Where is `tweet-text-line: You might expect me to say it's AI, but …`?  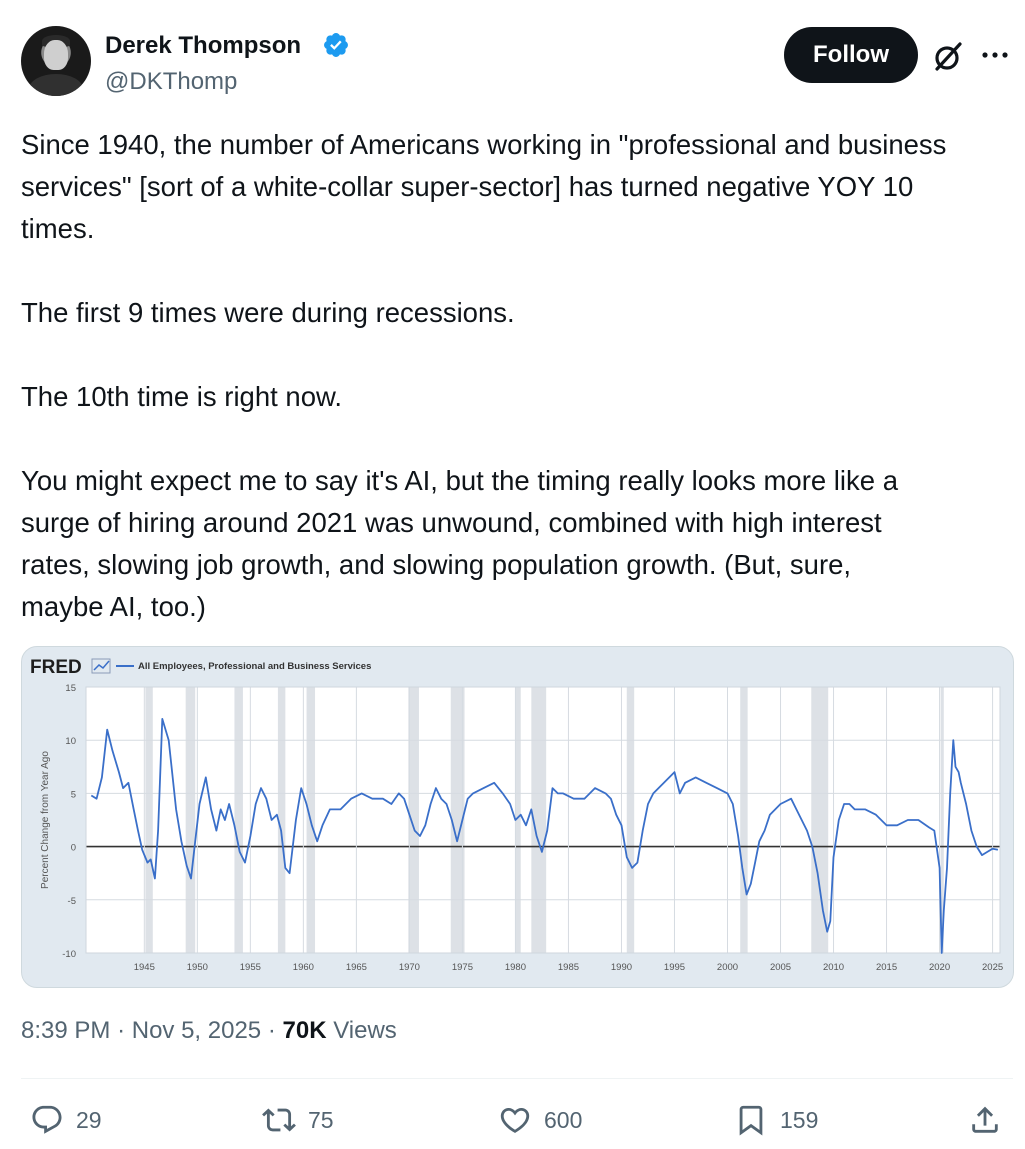 tweet-text-line: You might expect me to say it's AI, but … is located at coordinates (460, 480).